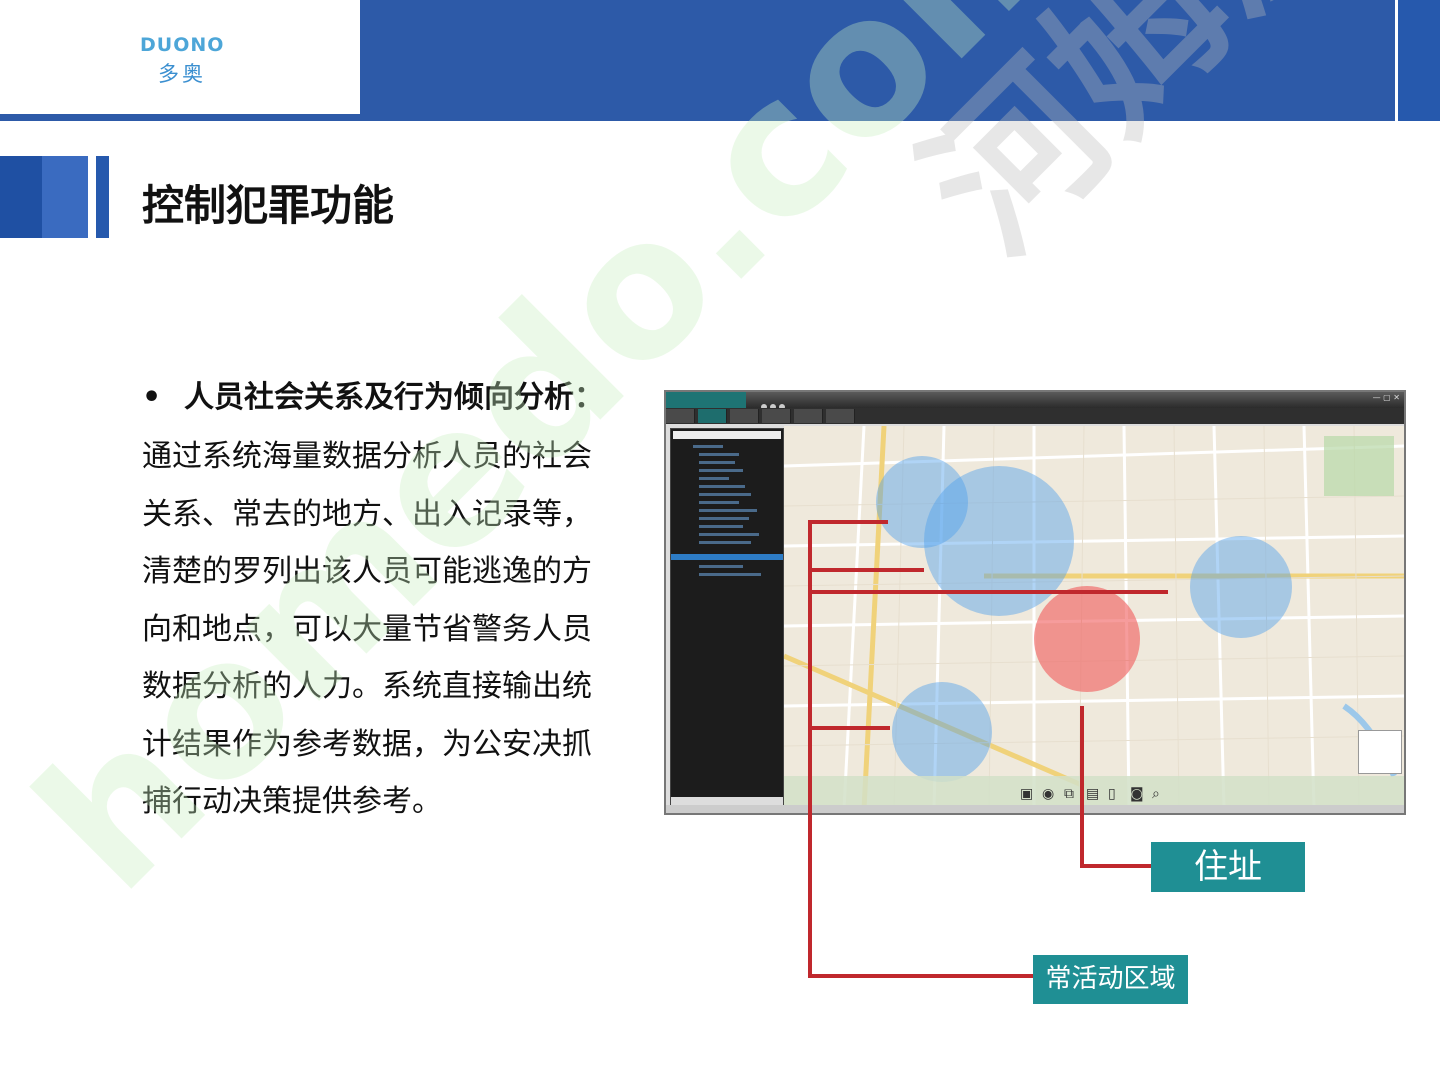  I want to click on residence-circle, so click(1087, 639).